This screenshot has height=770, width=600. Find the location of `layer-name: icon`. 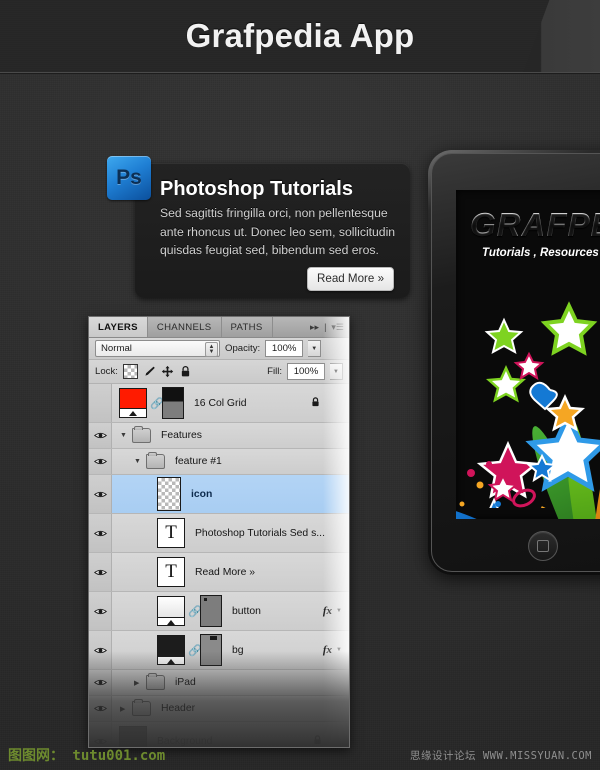

layer-name: icon is located at coordinates (202, 494).